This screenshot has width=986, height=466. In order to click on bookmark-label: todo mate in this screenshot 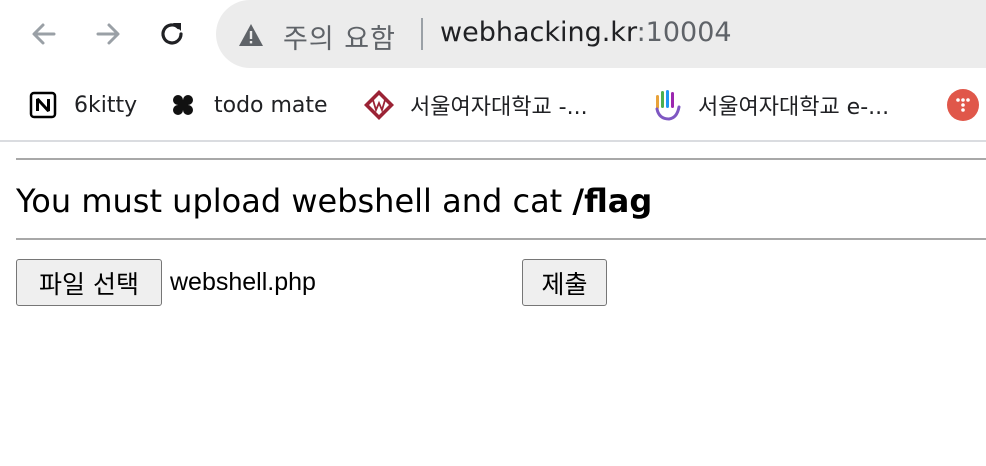, I will do `click(271, 105)`.